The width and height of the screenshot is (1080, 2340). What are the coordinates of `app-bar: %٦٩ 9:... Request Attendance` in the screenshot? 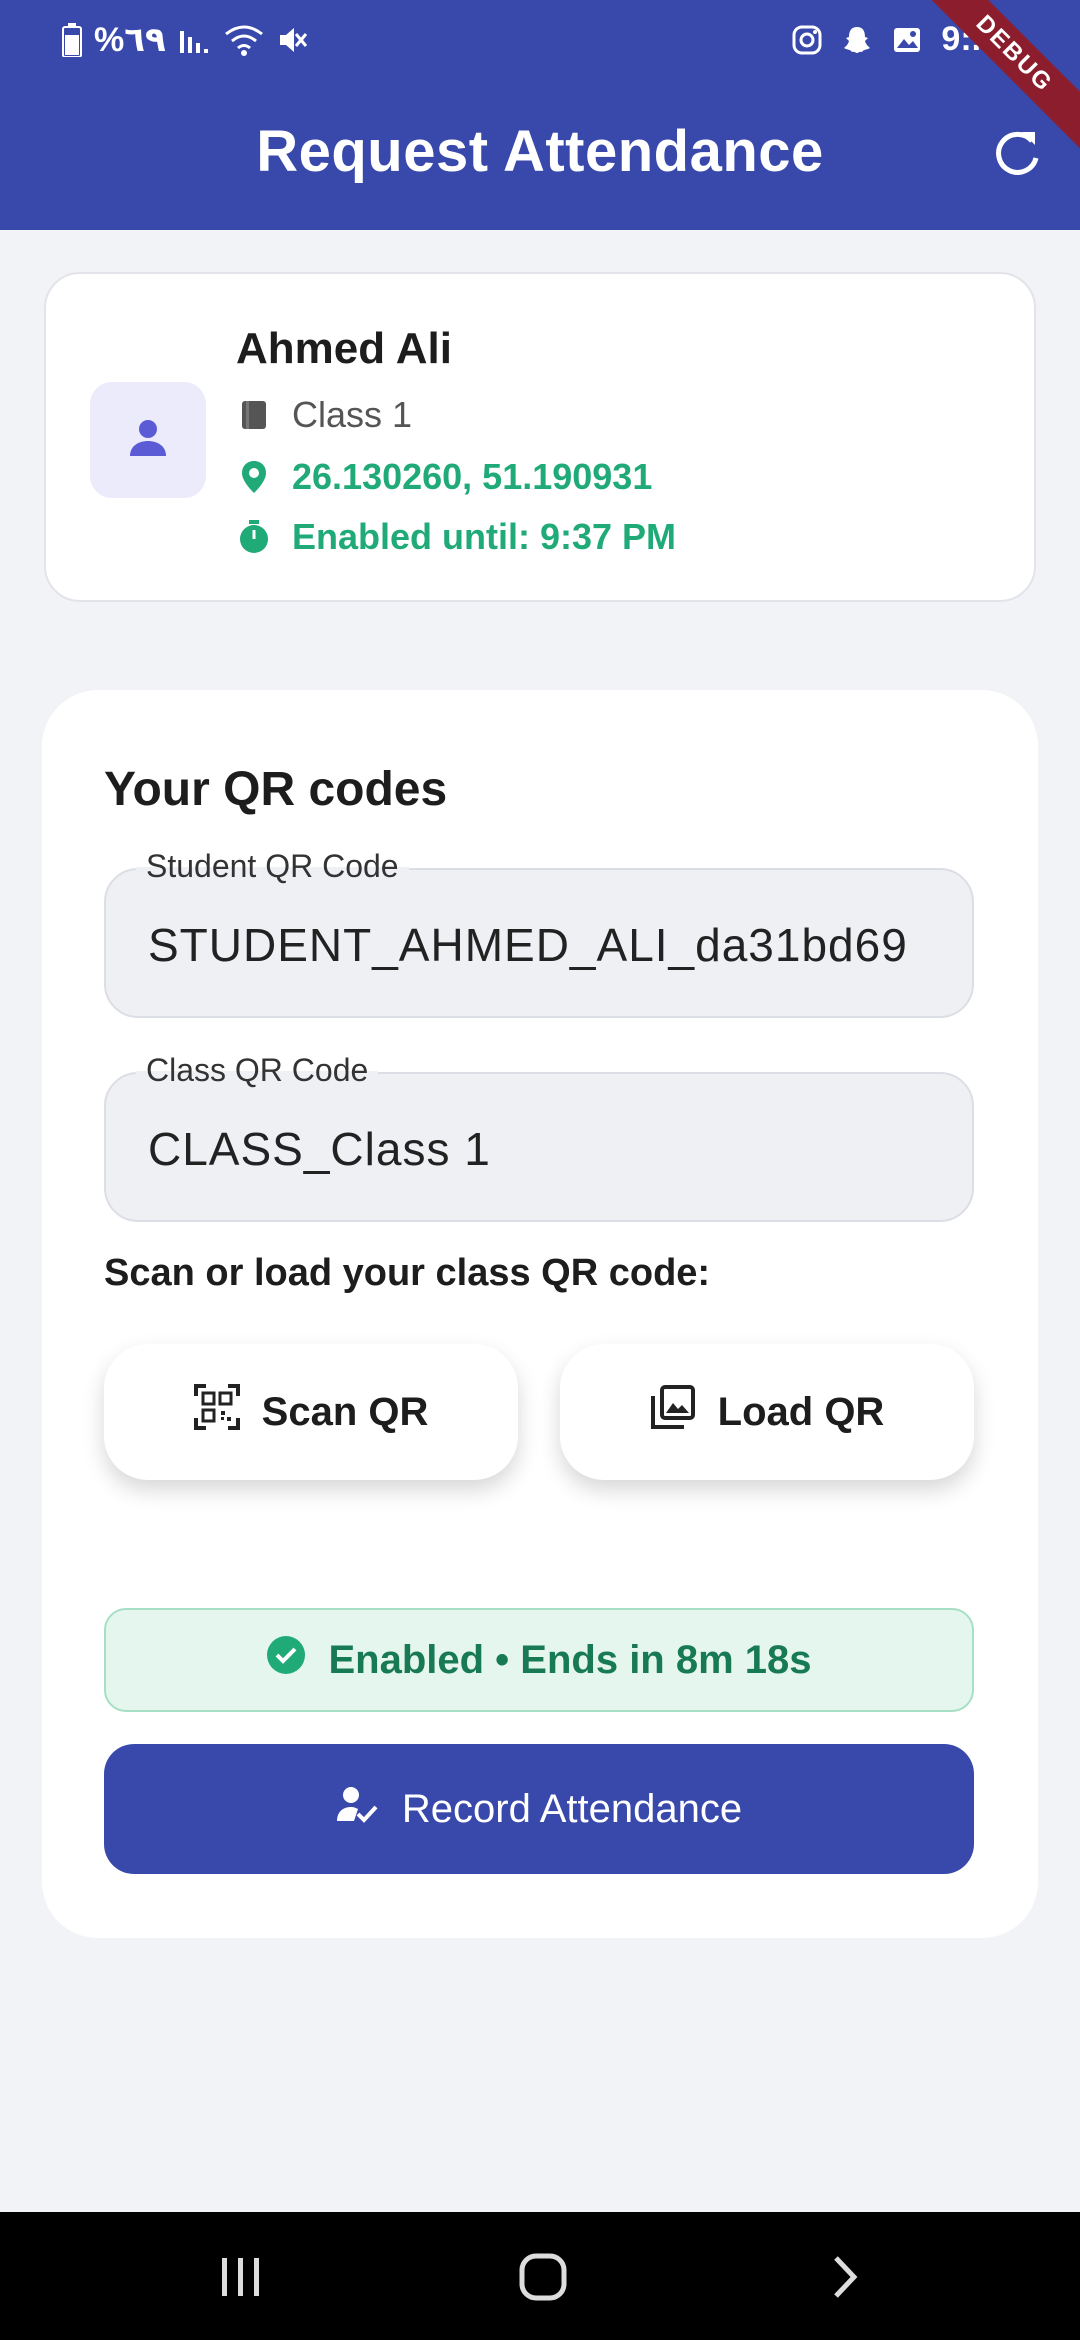 It's located at (540, 115).